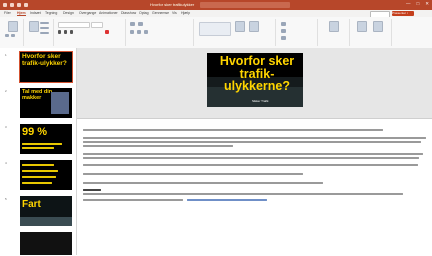  Describe the element at coordinates (44, 60) in the screenshot. I see `slide-thumbnail-title: Hvorfor sker trafik-ulykker?` at that location.